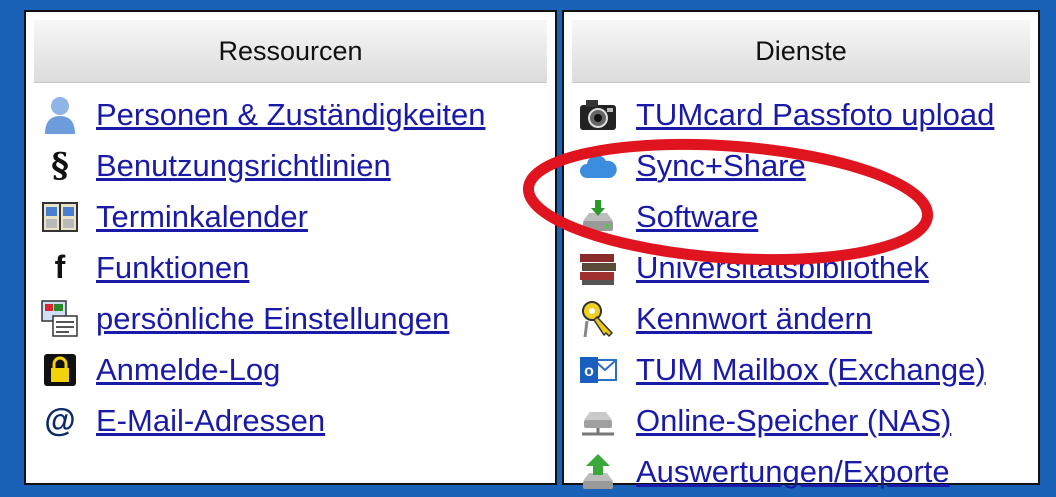  I want to click on link-email-addresses: E-Mail-Adressen, so click(210, 421).